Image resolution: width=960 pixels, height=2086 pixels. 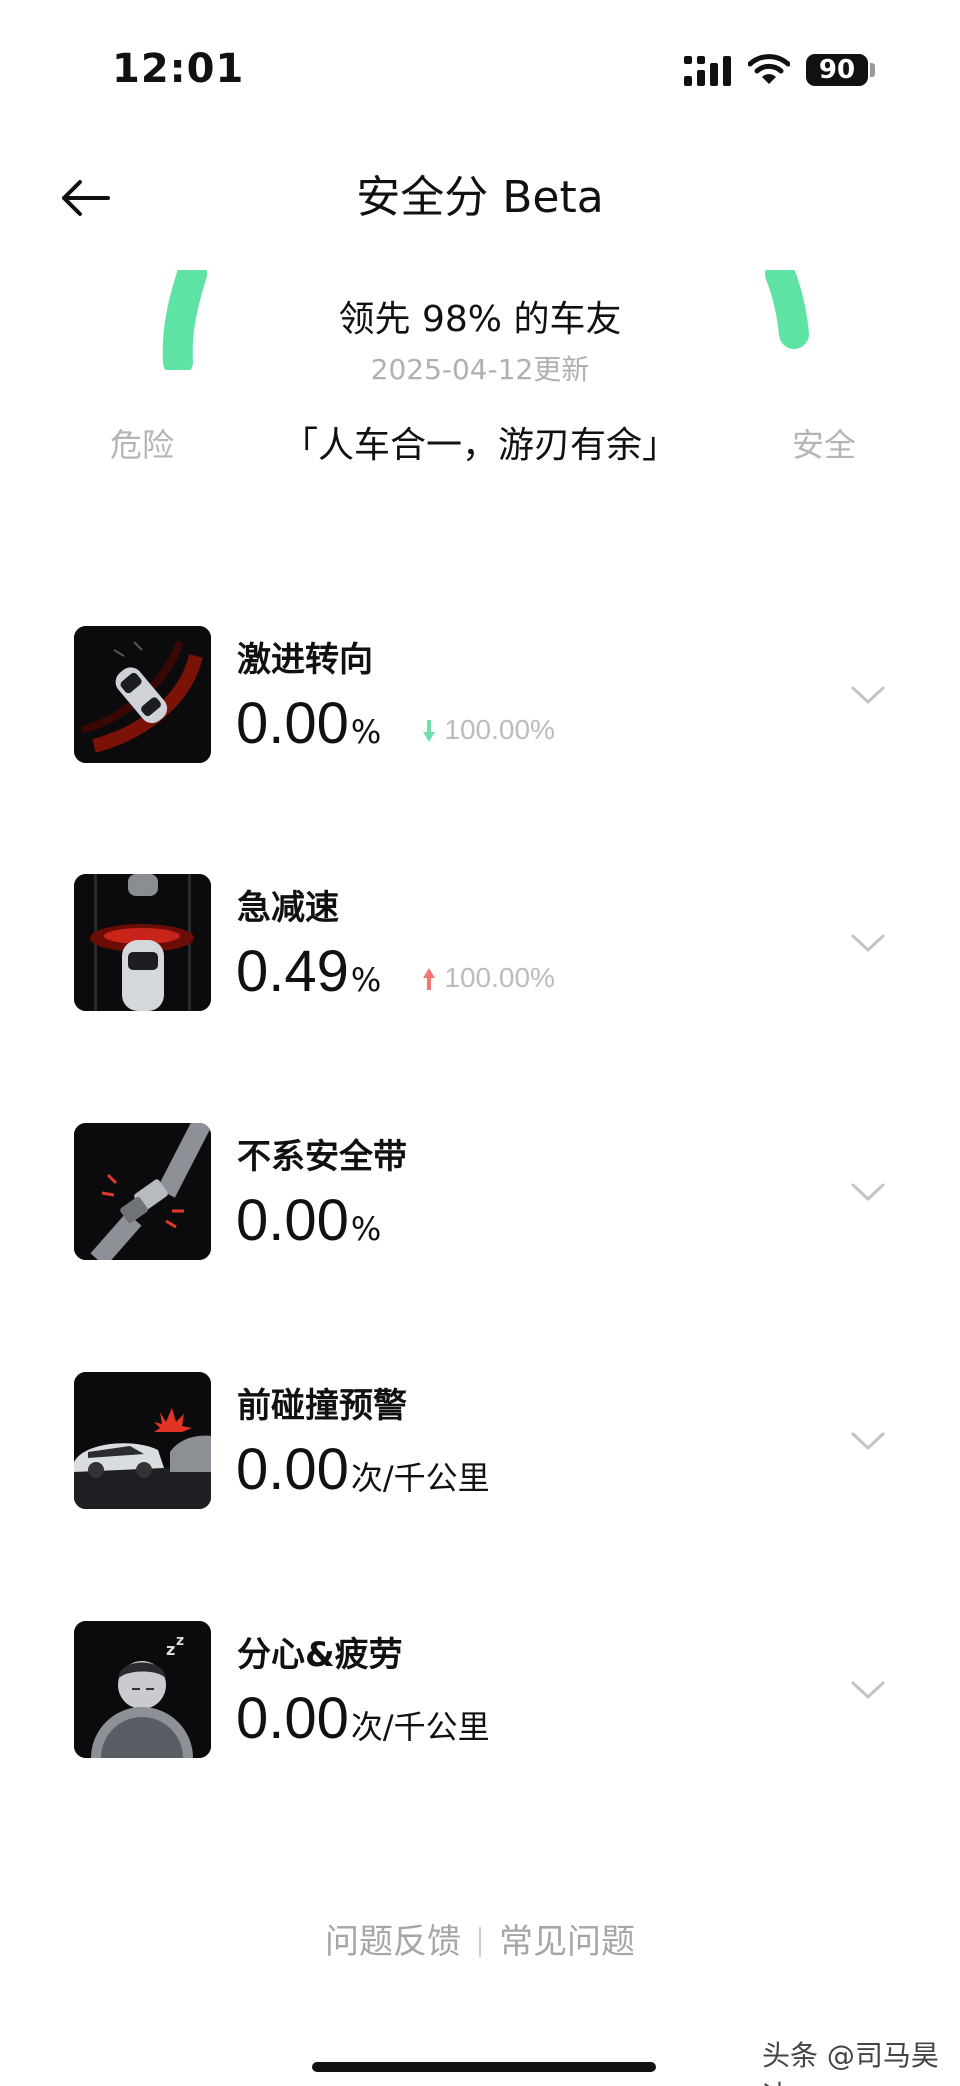 I want to click on gauge-safe-label: 安全, so click(x=824, y=445).